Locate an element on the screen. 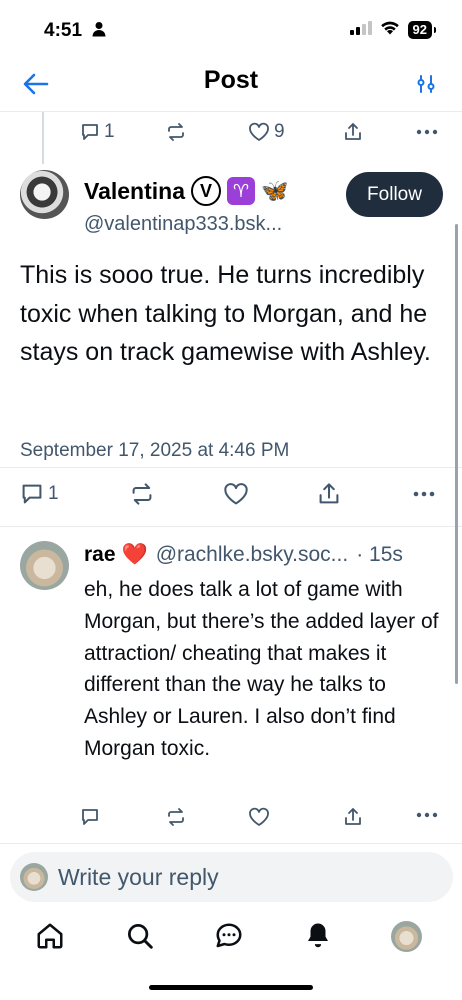 The image size is (462, 1000). red-heart-emoji: ❤️ is located at coordinates (134, 554).